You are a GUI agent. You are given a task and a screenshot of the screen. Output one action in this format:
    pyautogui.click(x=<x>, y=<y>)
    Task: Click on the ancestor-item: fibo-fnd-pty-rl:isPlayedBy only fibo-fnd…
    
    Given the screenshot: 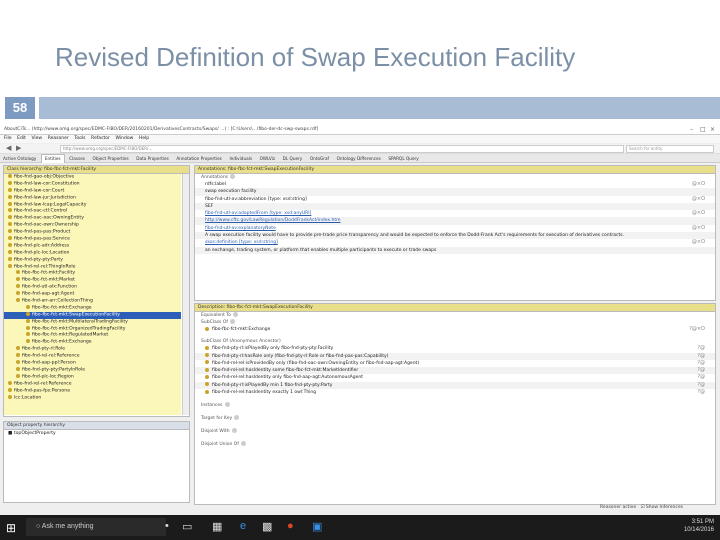 What is the action you would take?
    pyautogui.click(x=455, y=348)
    